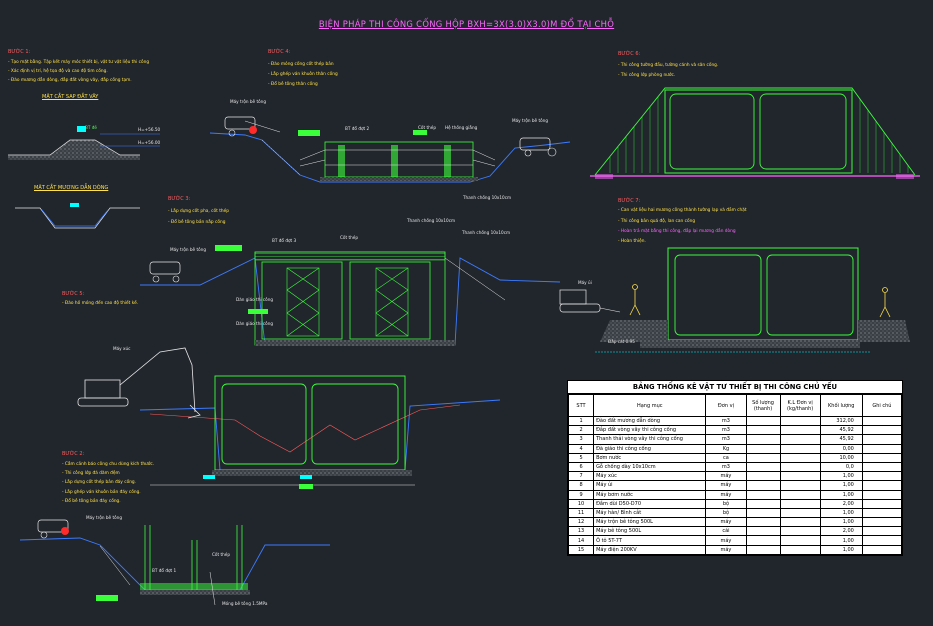 The width and height of the screenshot is (933, 626). What do you see at coordinates (91, 473) in the screenshot?
I see `step2-note-2: - Thi công lớp đá dăm đệm` at bounding box center [91, 473].